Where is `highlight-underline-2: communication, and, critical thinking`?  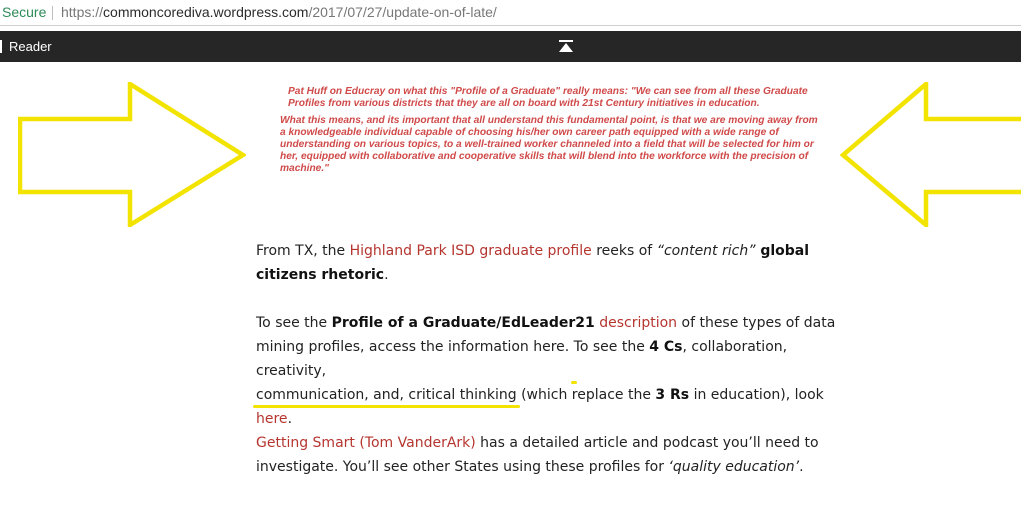 highlight-underline-2: communication, and, critical thinking is located at coordinates (386, 395).